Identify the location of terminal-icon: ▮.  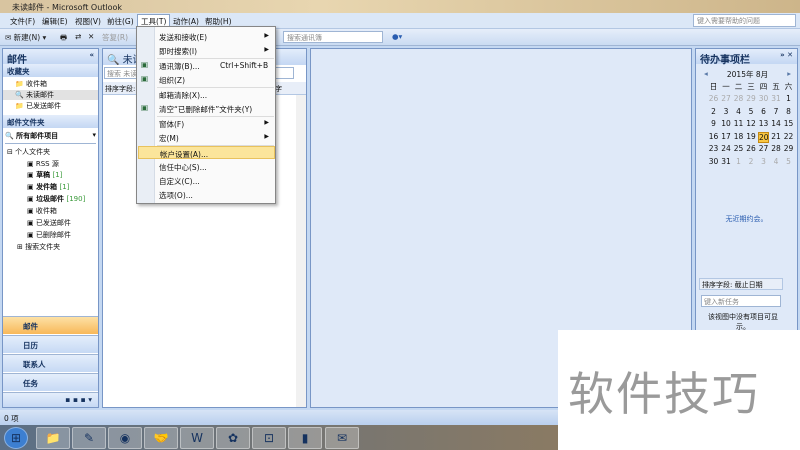
(305, 438).